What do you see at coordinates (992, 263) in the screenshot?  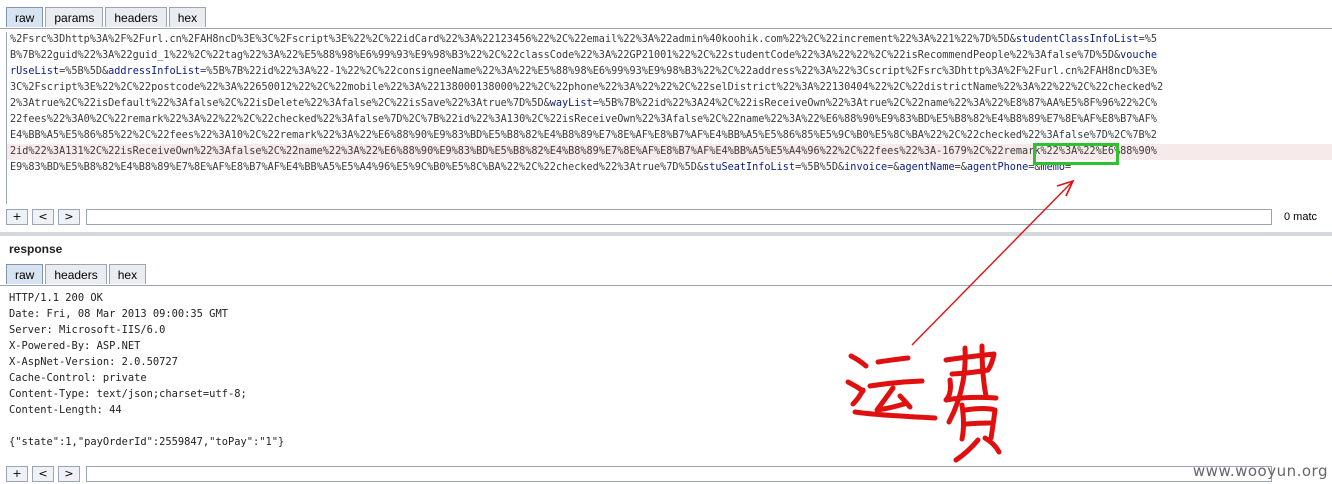 I see `annotation-arrow-line` at bounding box center [992, 263].